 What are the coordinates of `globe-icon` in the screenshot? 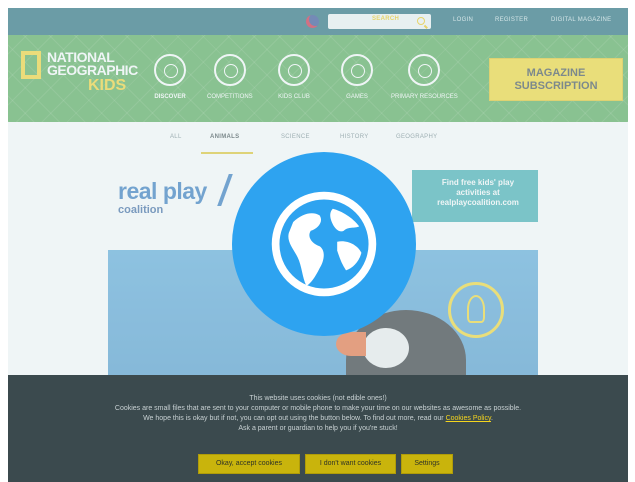 It's located at (324, 244).